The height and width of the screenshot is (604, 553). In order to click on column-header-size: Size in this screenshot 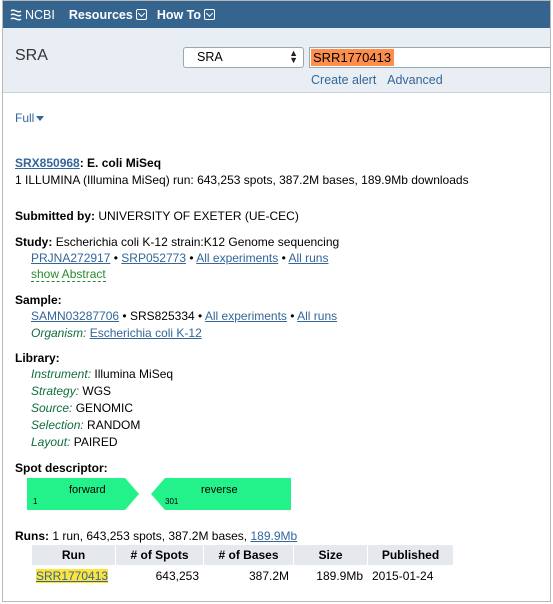, I will do `click(330, 555)`.